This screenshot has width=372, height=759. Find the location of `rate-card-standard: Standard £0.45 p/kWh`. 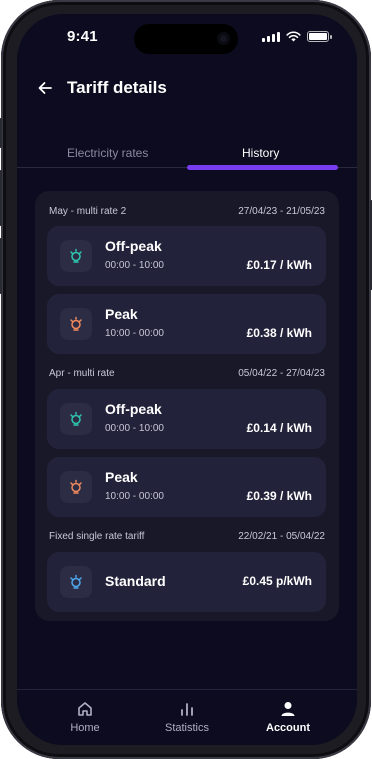

rate-card-standard: Standard £0.45 p/kWh is located at coordinates (186, 582).